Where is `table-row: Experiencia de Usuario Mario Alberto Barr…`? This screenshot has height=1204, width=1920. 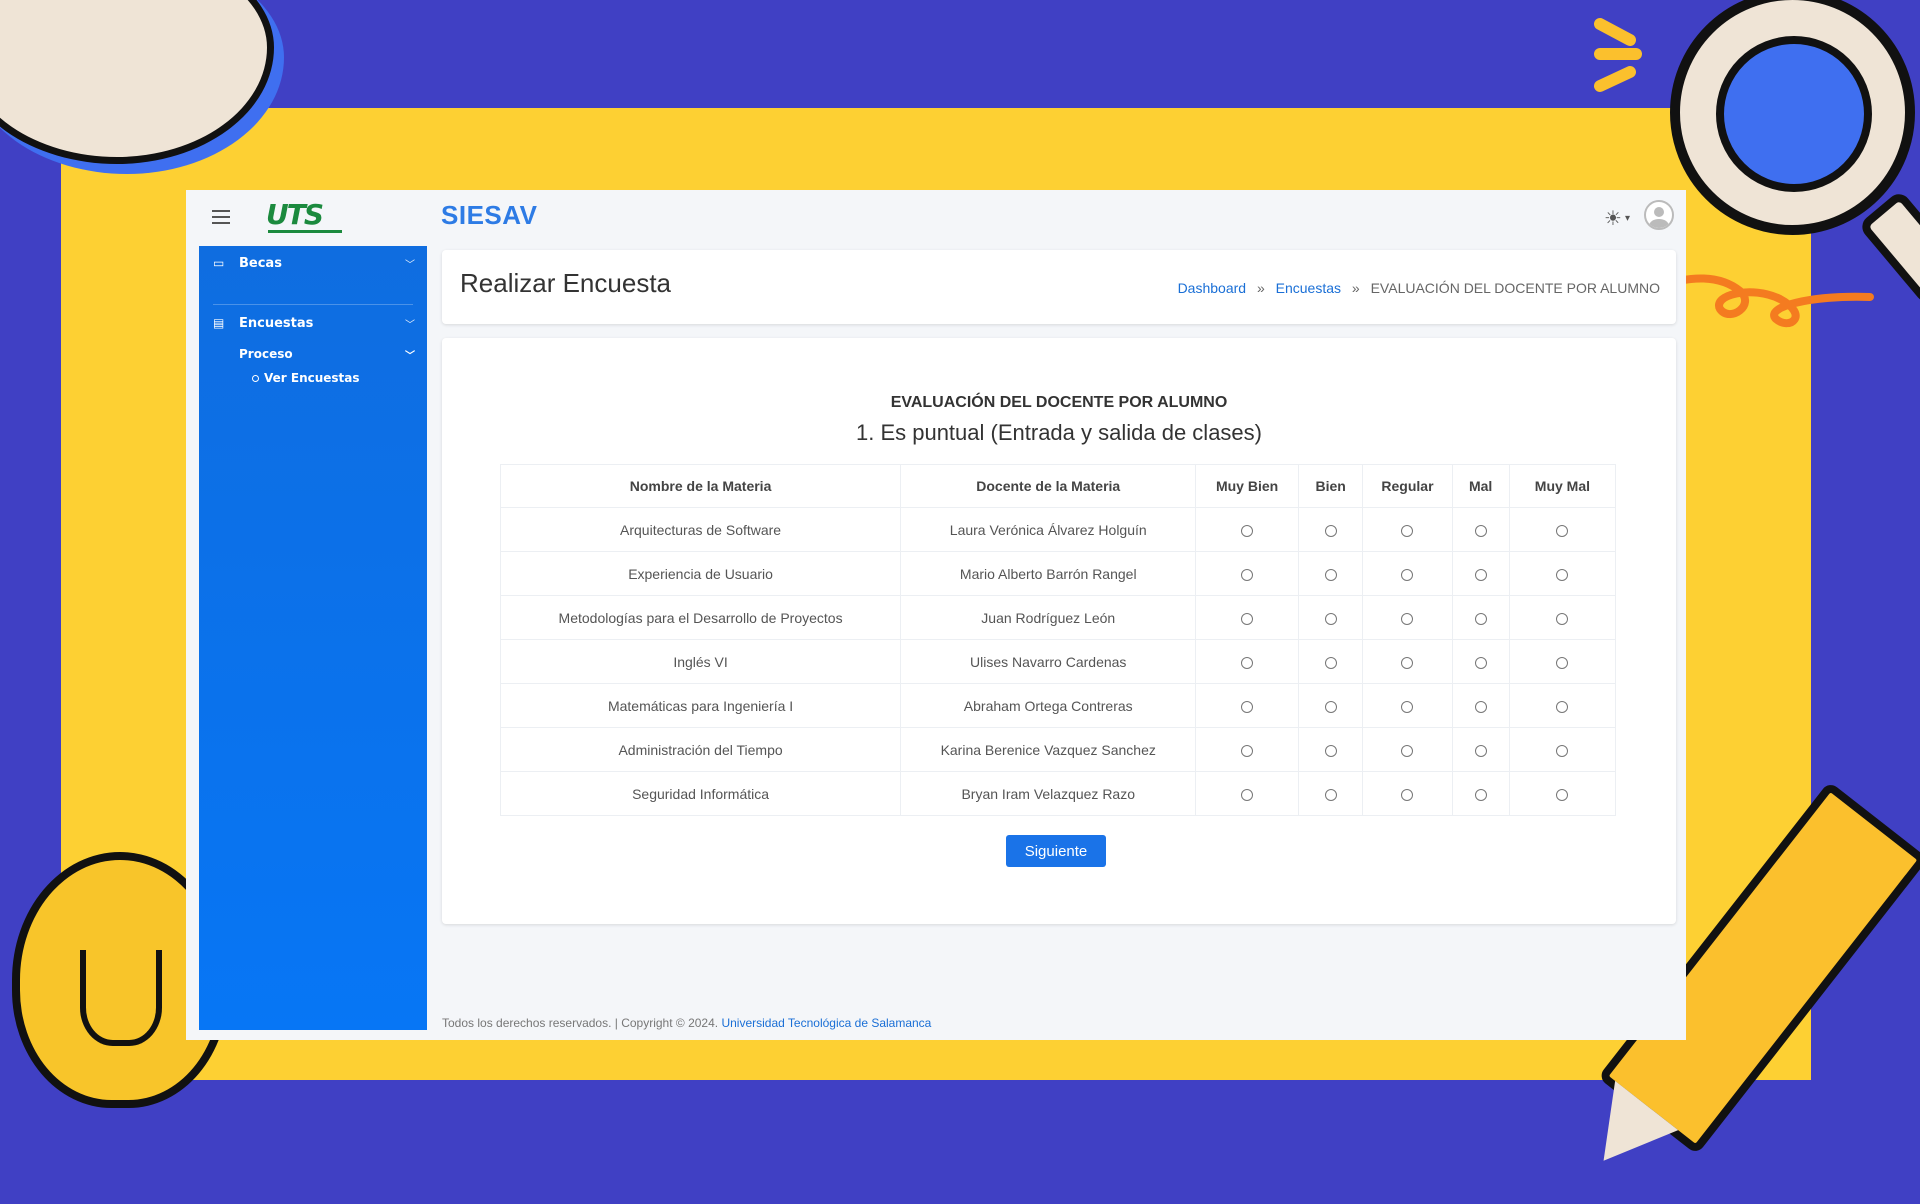 table-row: Experiencia de Usuario Mario Alberto Barr… is located at coordinates (1058, 573).